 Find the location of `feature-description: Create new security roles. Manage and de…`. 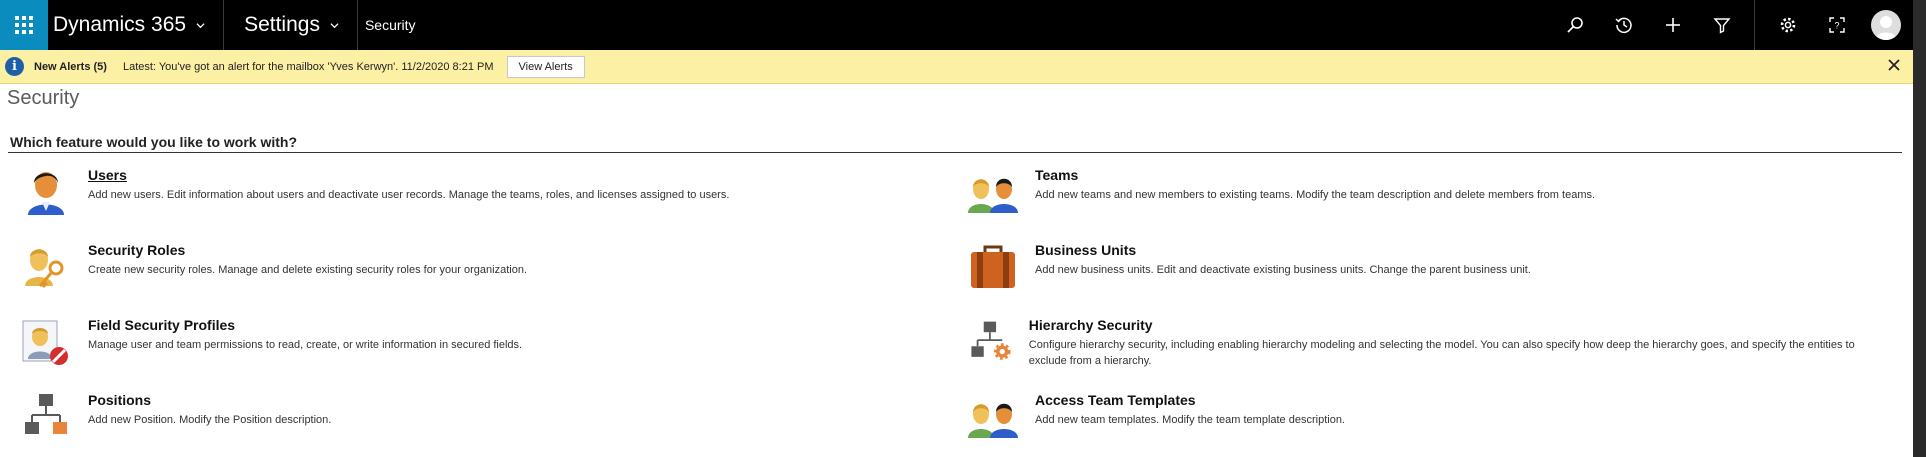

feature-description: Create new security roles. Manage and de… is located at coordinates (308, 270).